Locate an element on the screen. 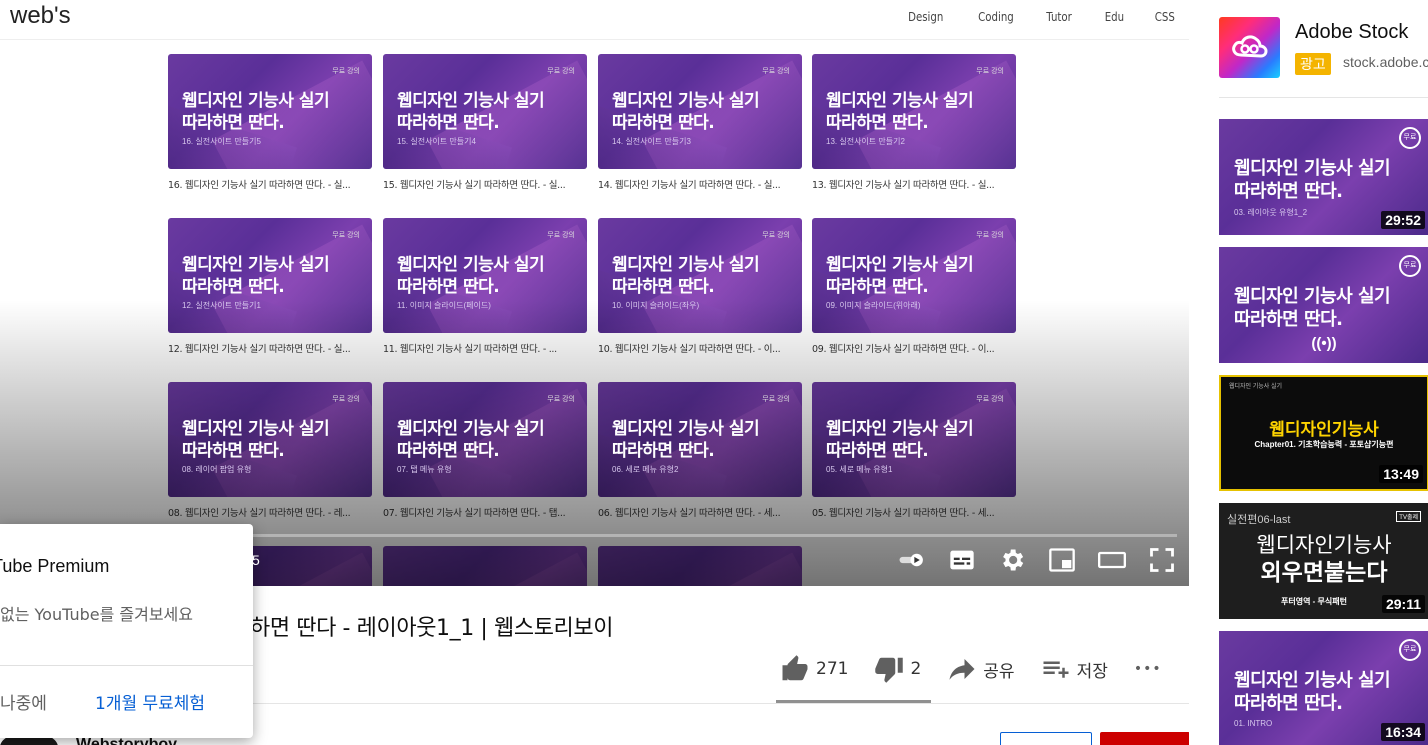  recommended-thumbnail: 무료 웹디자인 기능사 실기 따라하면 딴다. ((•)) is located at coordinates (1323, 305).